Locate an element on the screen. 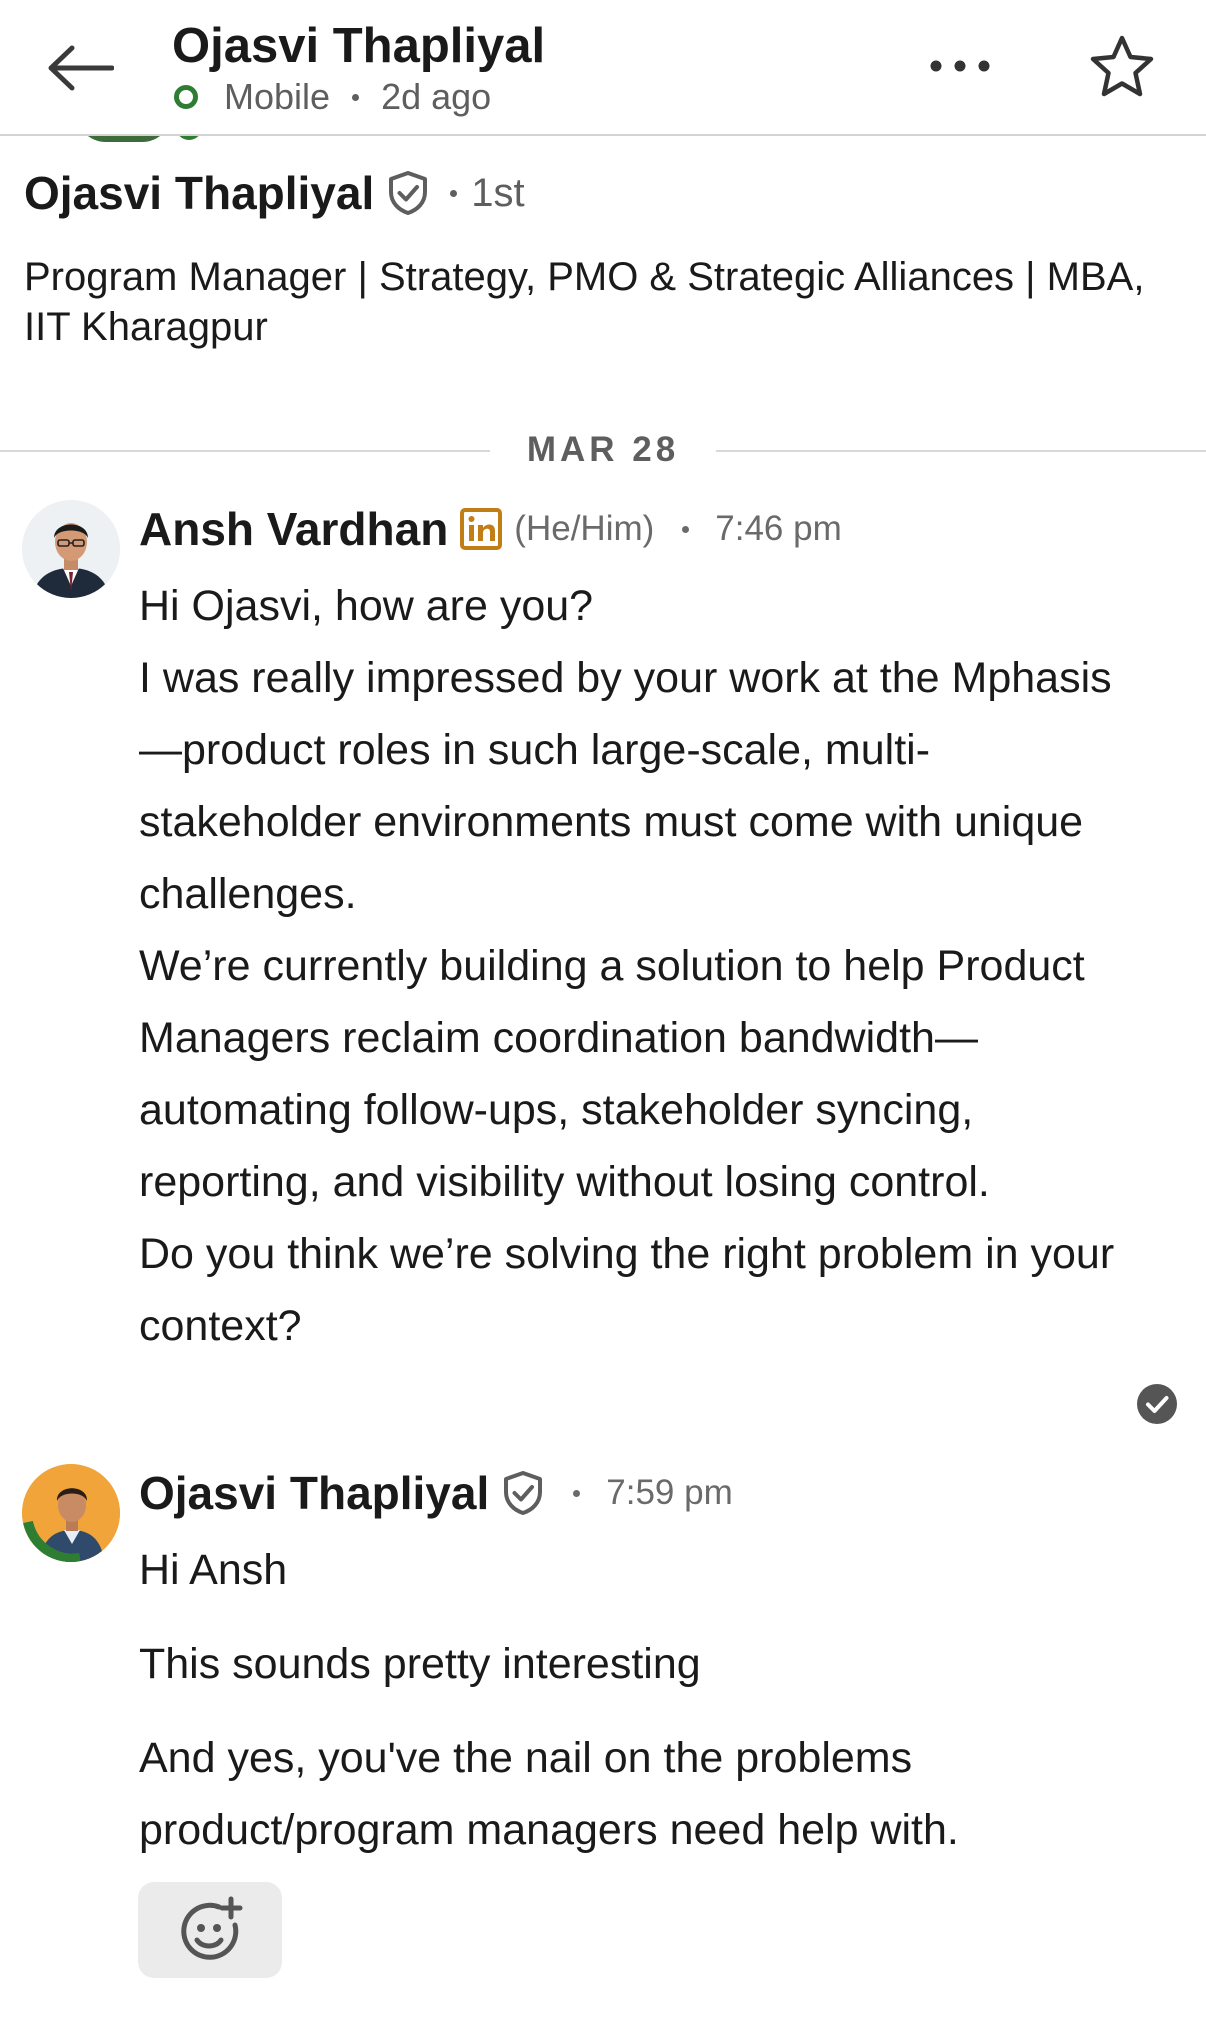 This screenshot has width=1206, height=2020. connection-degree: 1st is located at coordinates (498, 192).